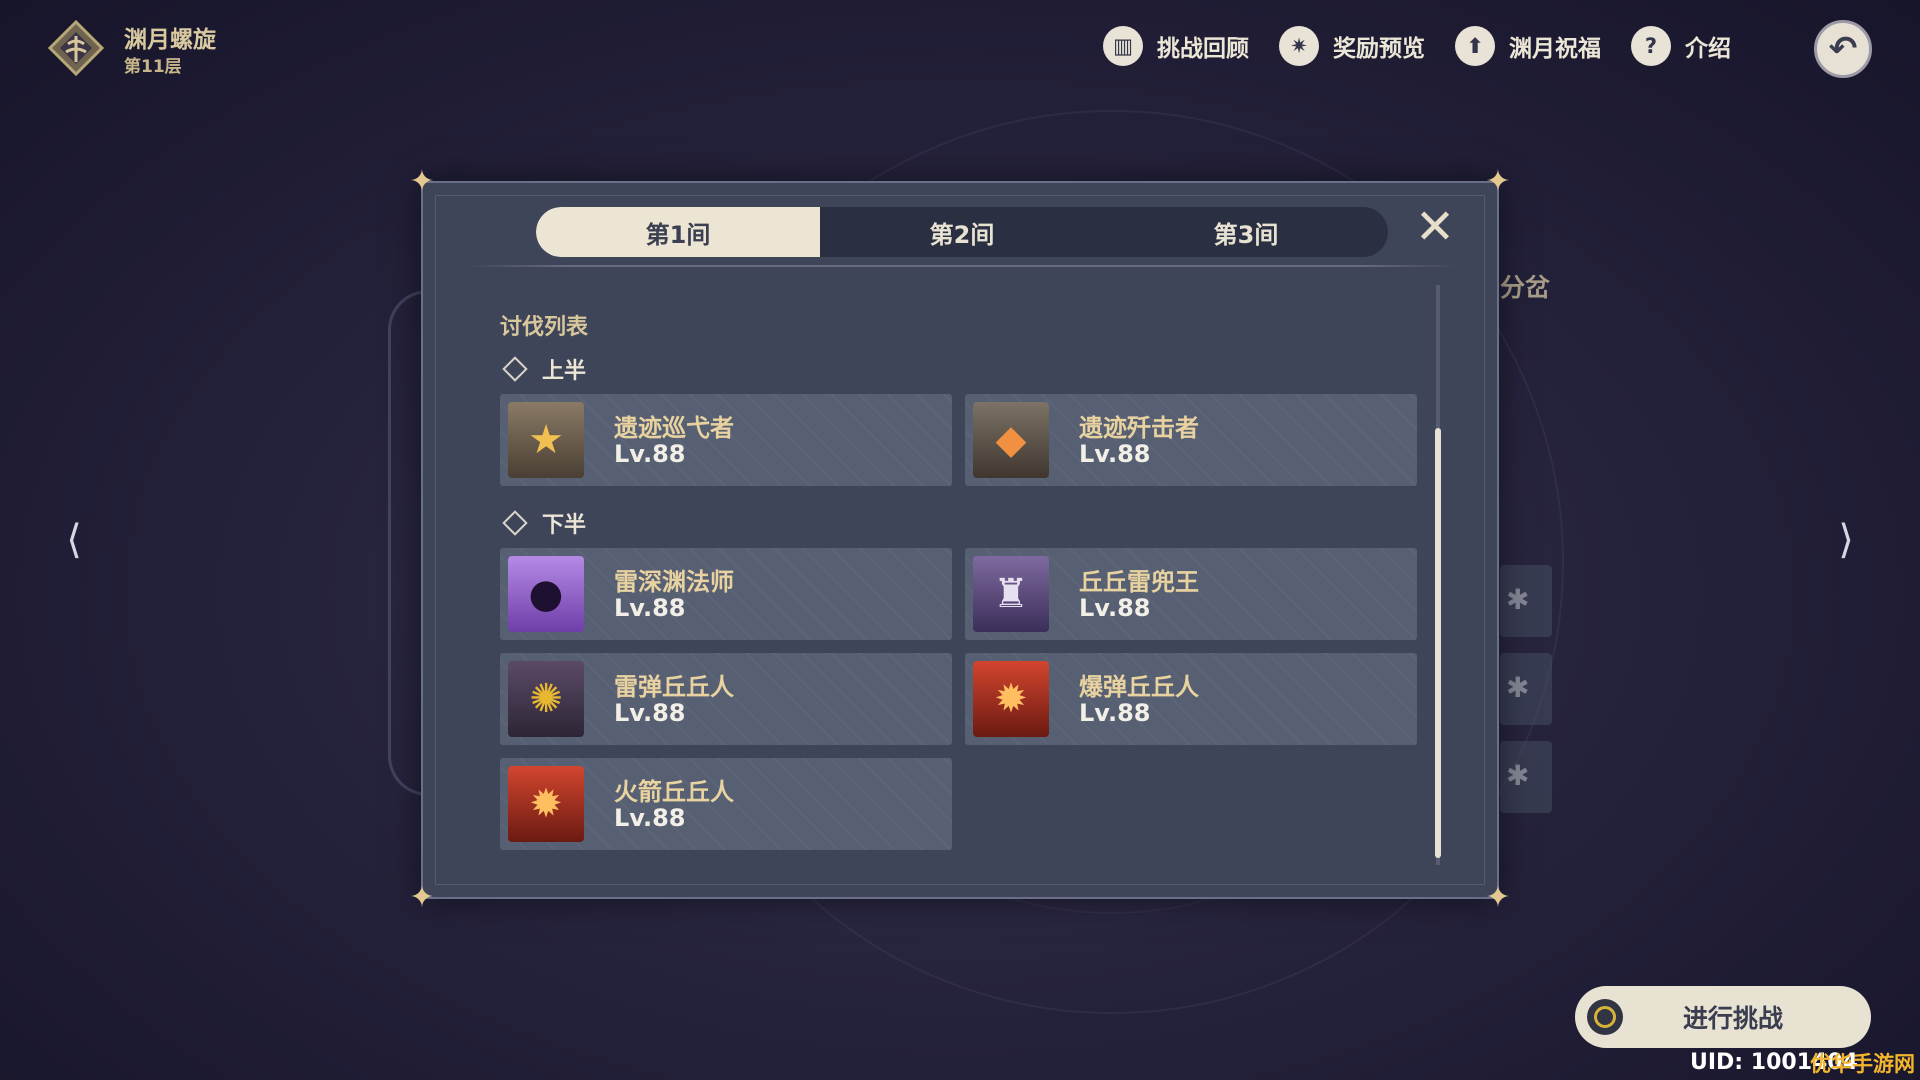 The image size is (1920, 1080). Describe the element at coordinates (1139, 687) in the screenshot. I see `enemy-name: 爆弹丘丘人` at that location.